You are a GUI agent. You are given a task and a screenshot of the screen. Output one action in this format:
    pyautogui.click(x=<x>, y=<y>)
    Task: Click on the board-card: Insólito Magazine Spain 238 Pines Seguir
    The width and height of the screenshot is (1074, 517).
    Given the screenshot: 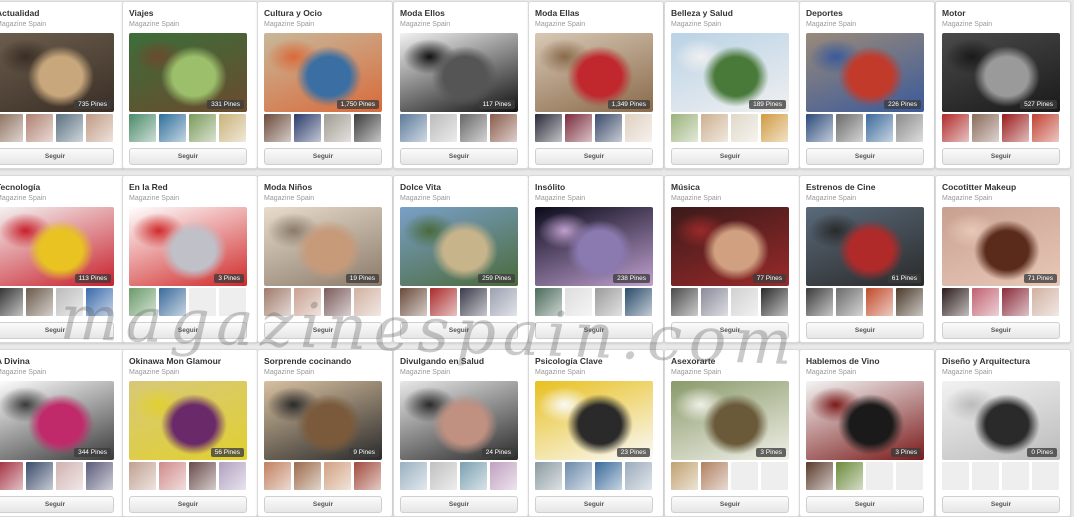 What is the action you would take?
    pyautogui.click(x=596, y=259)
    